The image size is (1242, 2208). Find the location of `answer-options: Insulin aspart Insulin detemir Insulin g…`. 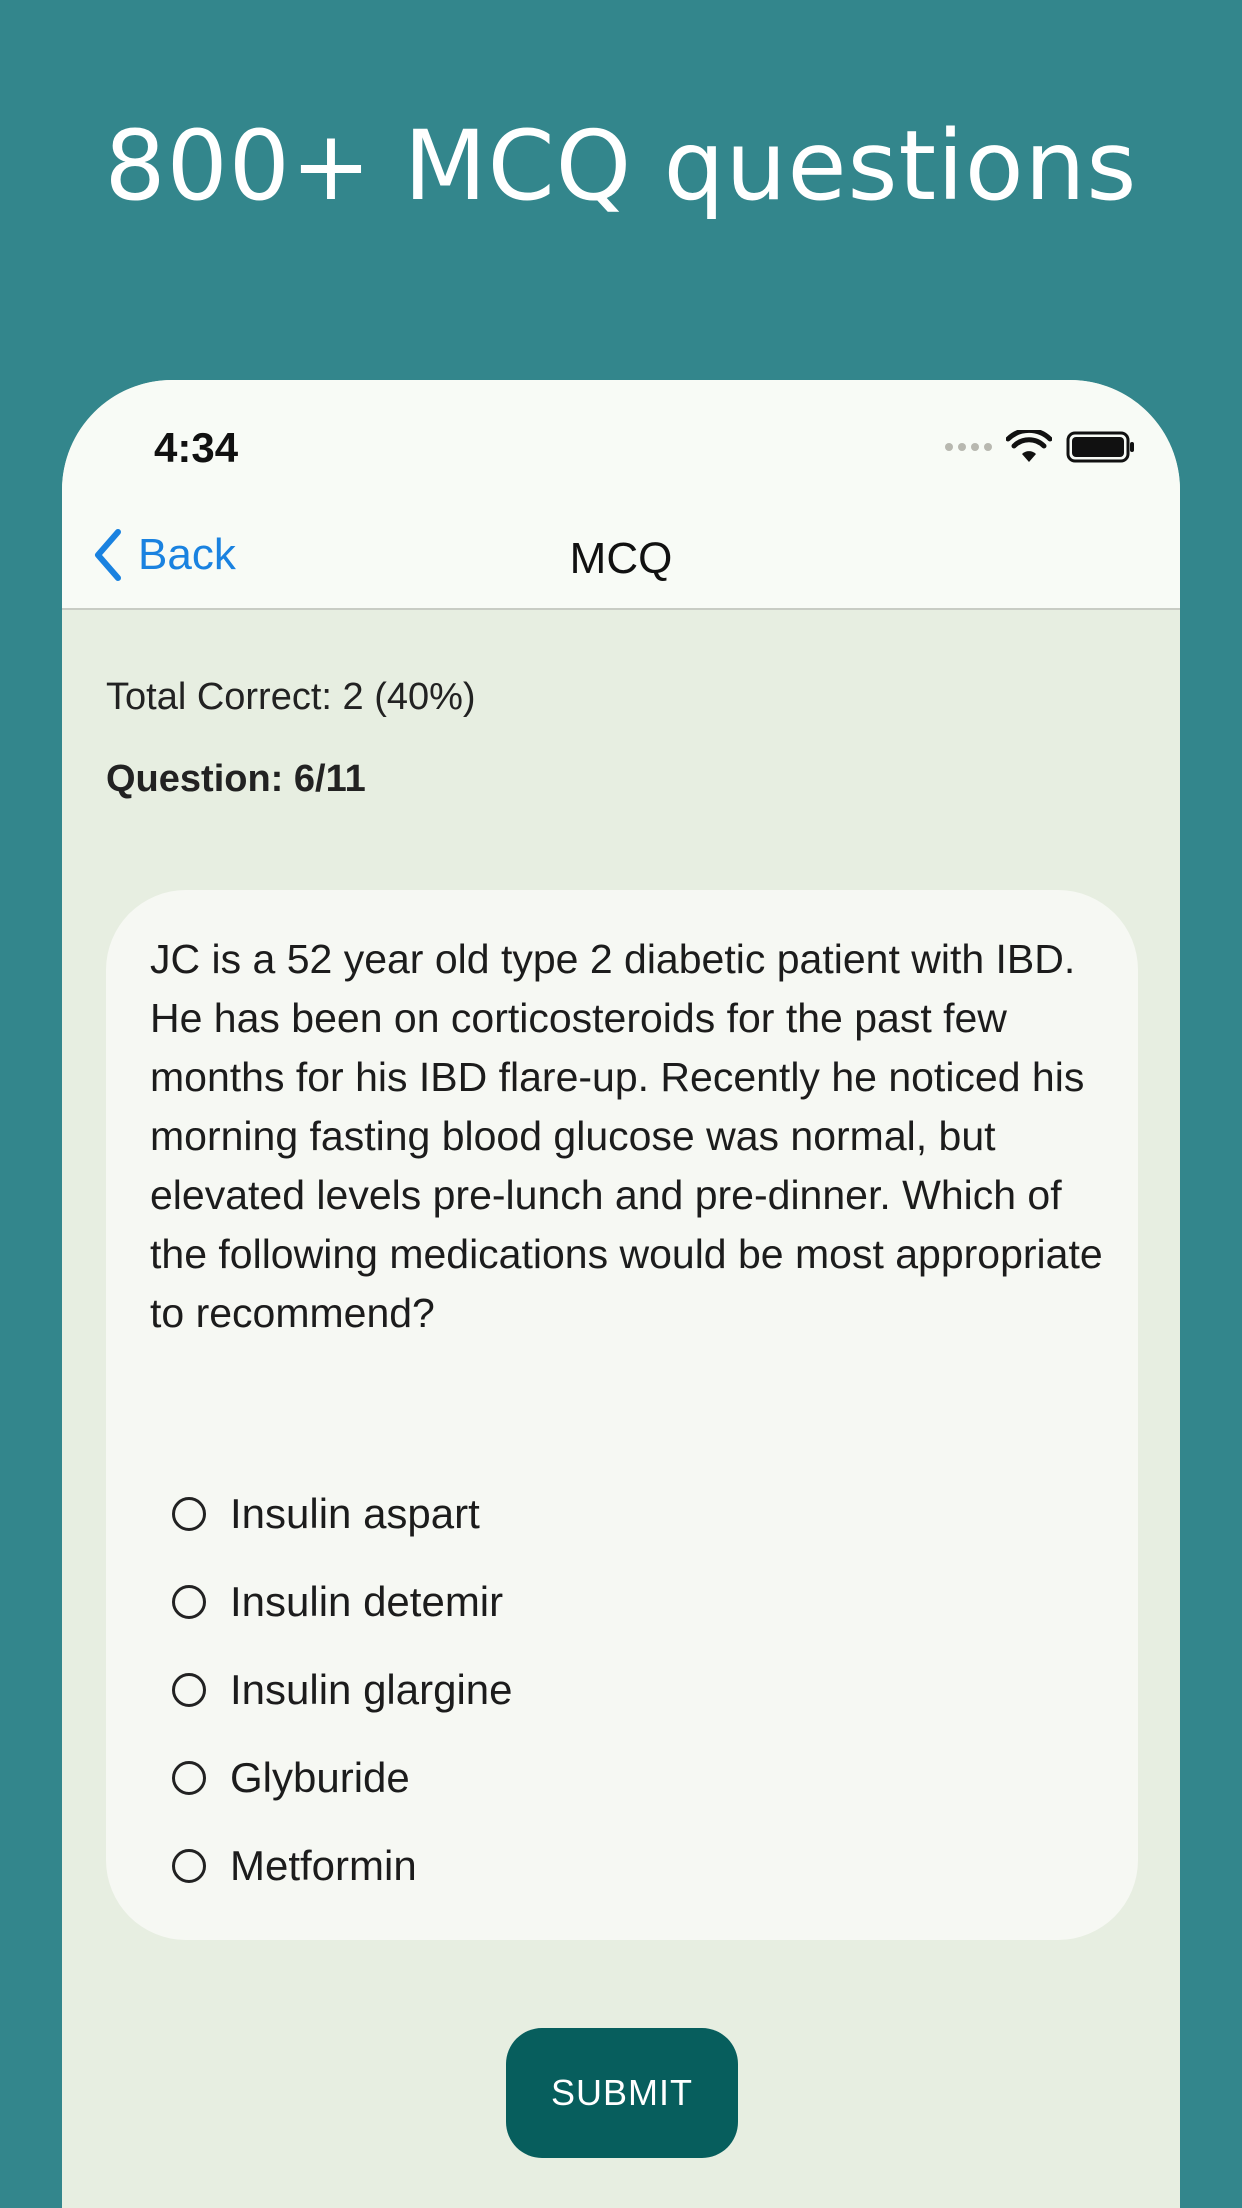

answer-options: Insulin aspart Insulin detemir Insulin g… is located at coordinates (342, 1690).